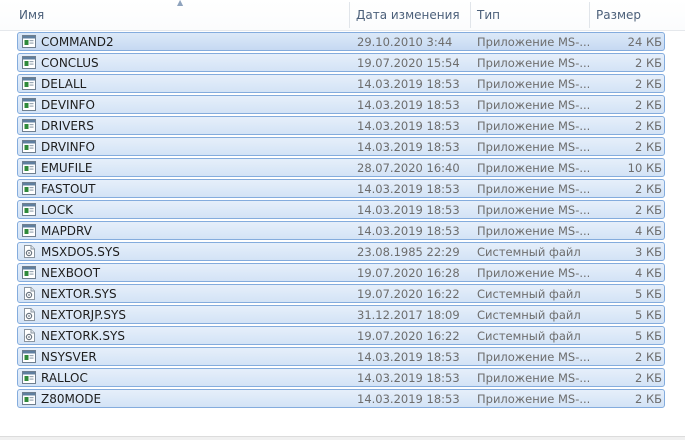 The image size is (685, 440). Describe the element at coordinates (68, 105) in the screenshot. I see `file-name: DEVINFO` at that location.